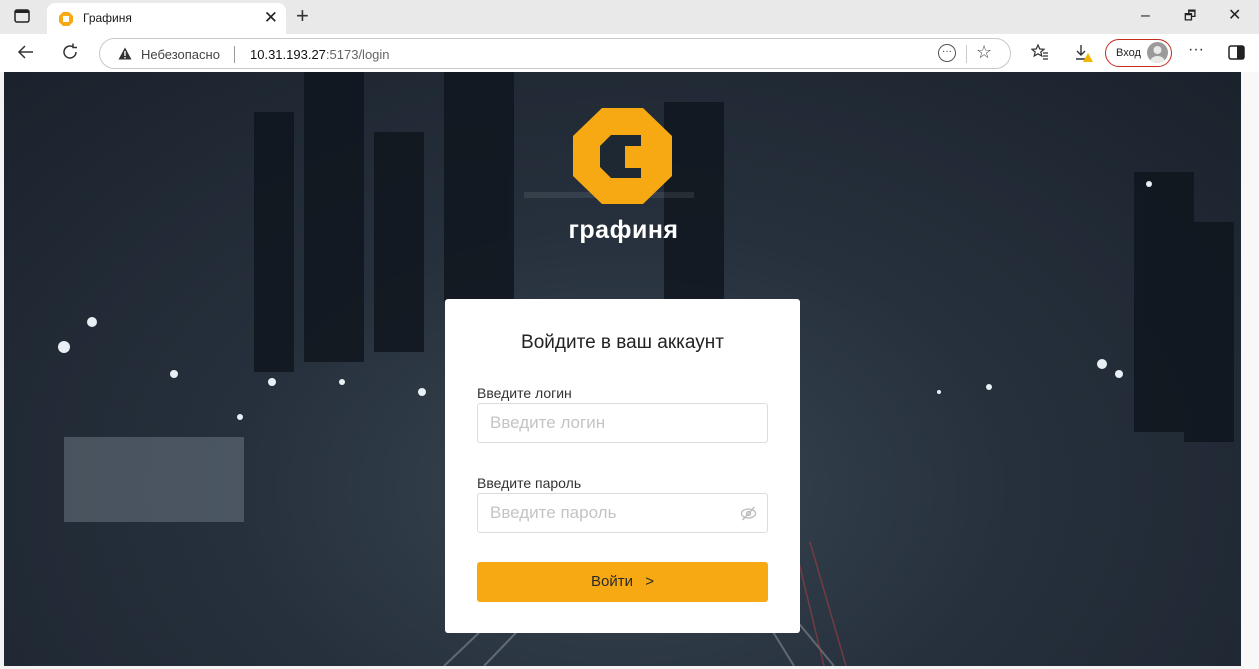 The image size is (1259, 669). I want to click on url-host: 10.31.193.27, so click(288, 54).